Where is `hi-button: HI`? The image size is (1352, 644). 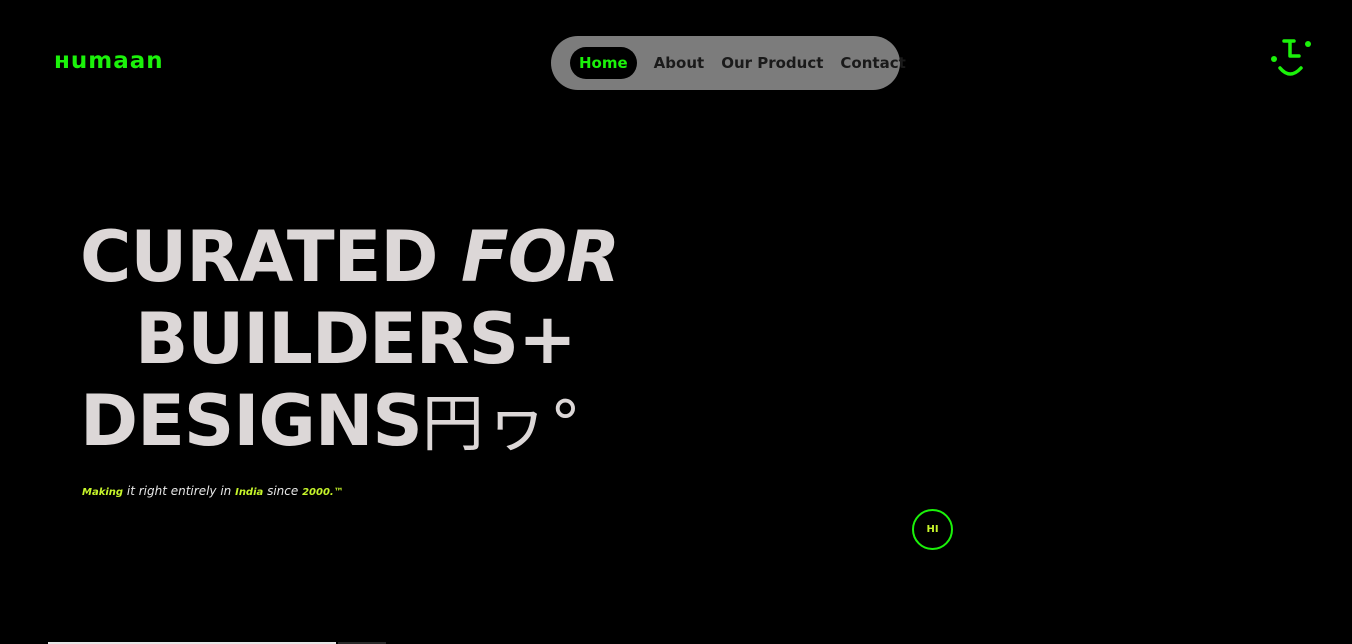
hi-button: HI is located at coordinates (932, 529).